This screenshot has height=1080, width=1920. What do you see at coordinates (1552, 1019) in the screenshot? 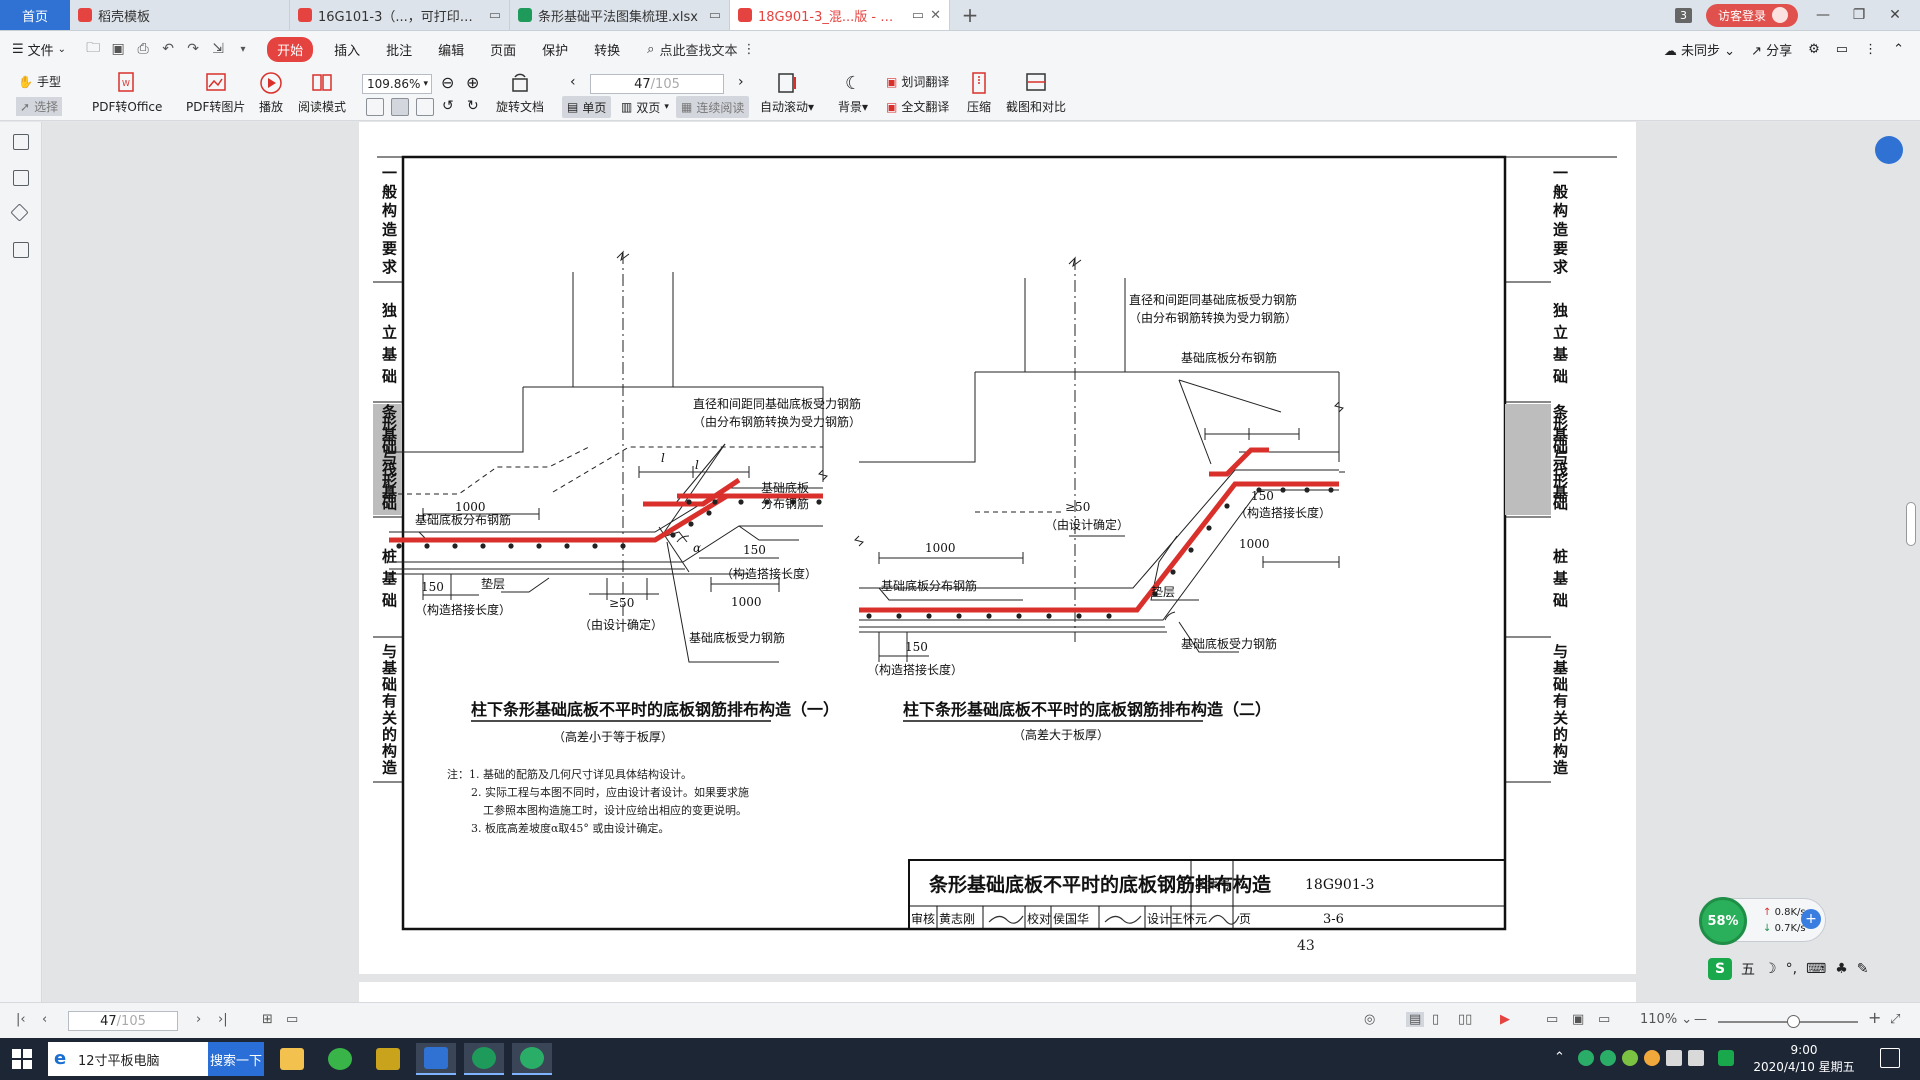
I see `fit-icon: ▭` at bounding box center [1552, 1019].